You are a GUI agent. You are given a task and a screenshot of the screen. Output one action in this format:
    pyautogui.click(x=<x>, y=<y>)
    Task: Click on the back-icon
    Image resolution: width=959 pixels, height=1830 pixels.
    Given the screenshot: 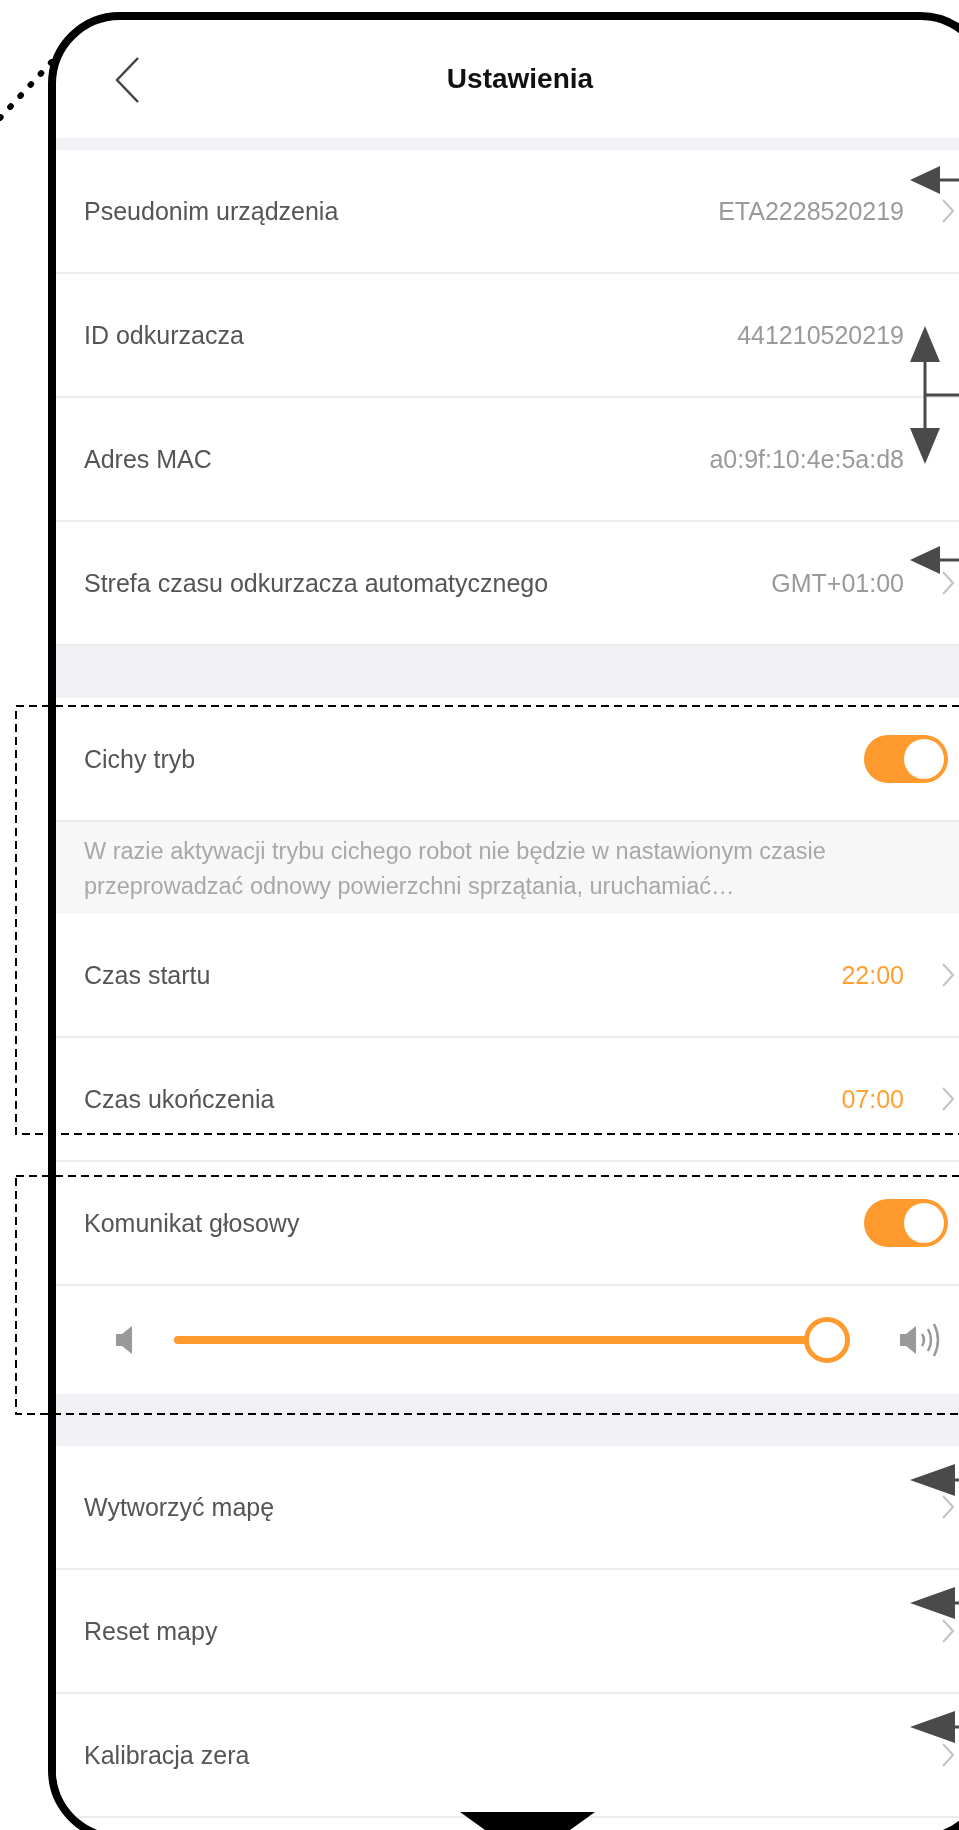 What is the action you would take?
    pyautogui.click(x=127, y=80)
    